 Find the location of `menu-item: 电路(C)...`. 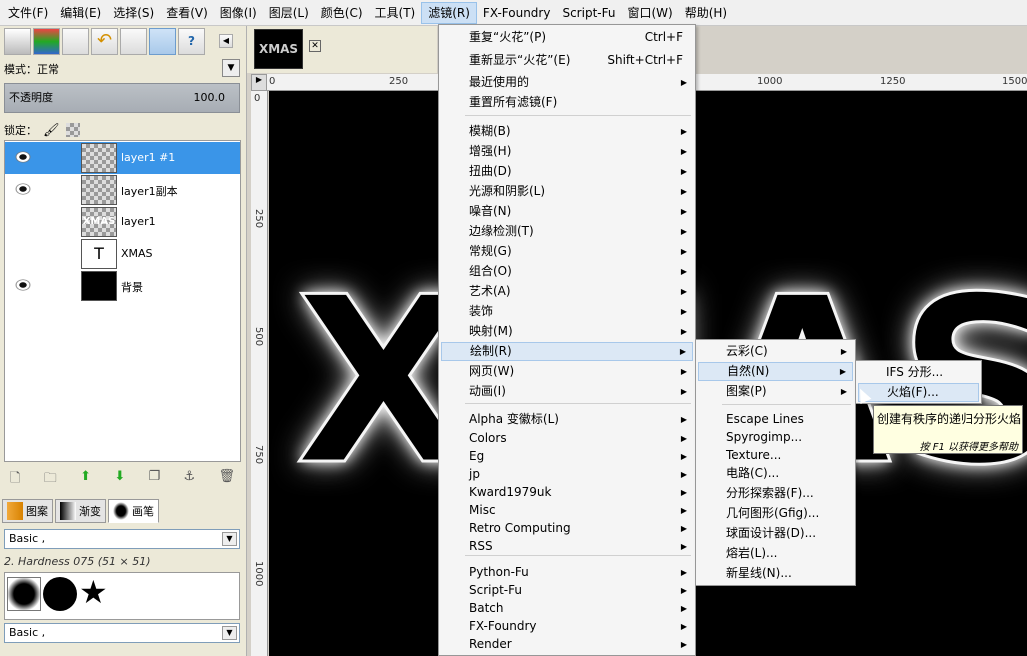

menu-item: 电路(C)... is located at coordinates (775, 473).